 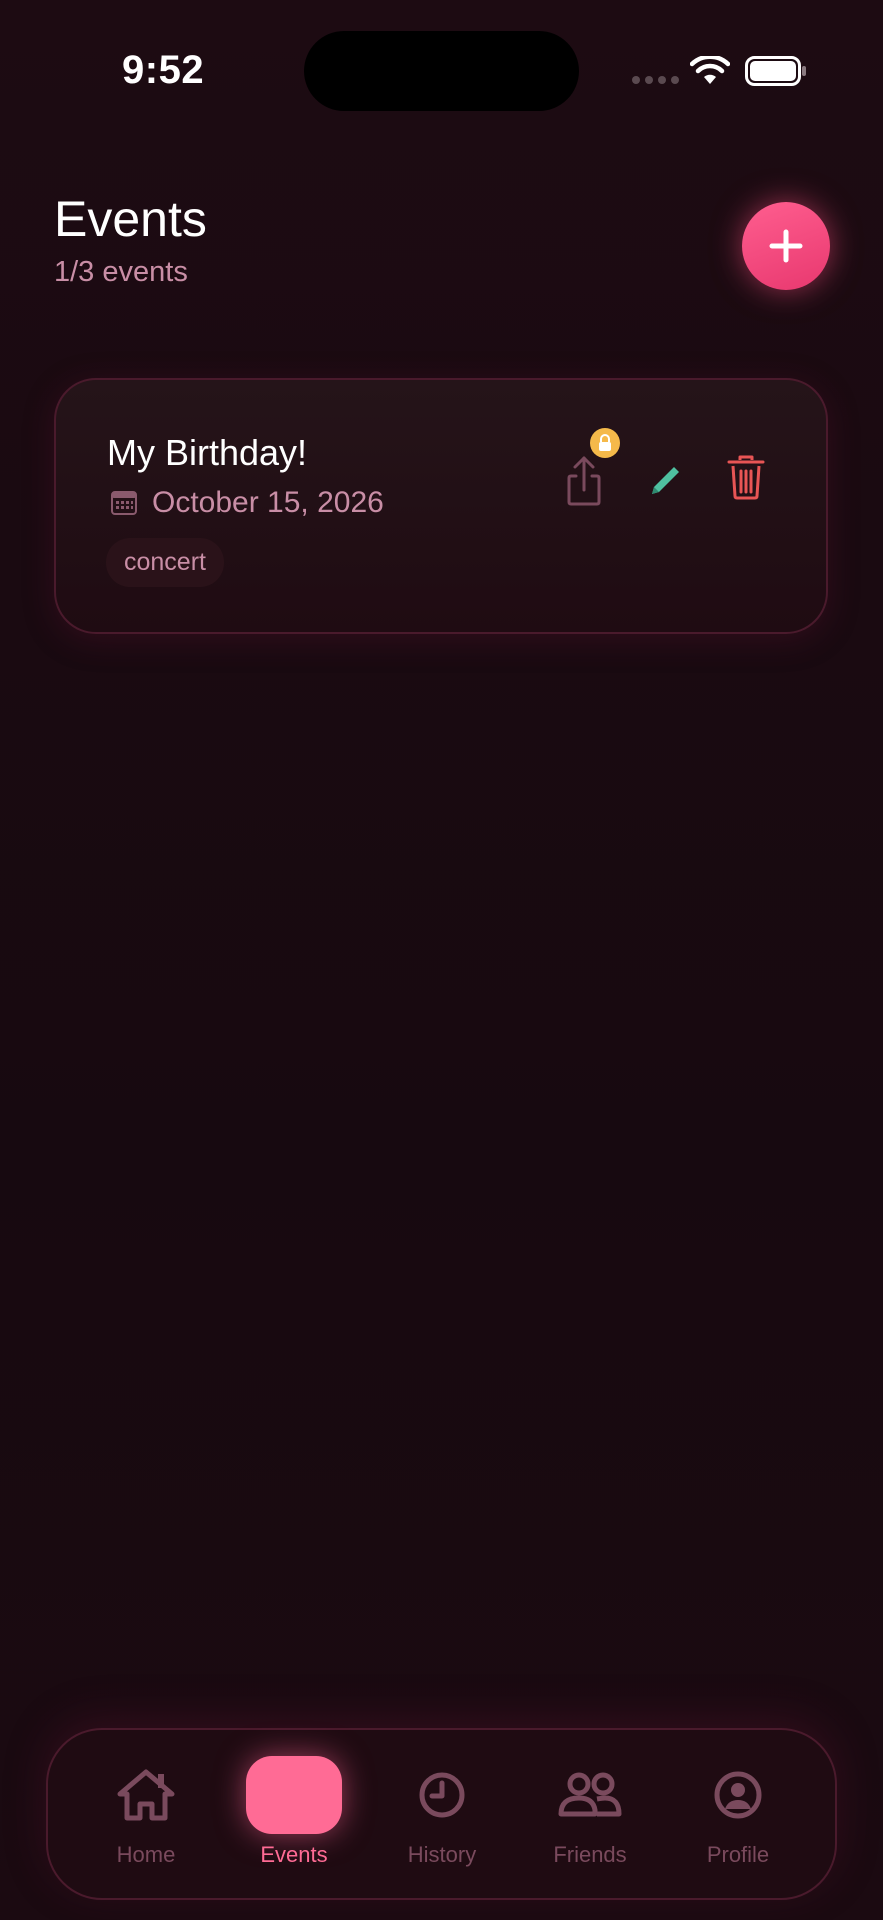 What do you see at coordinates (775, 71) in the screenshot?
I see `battery-icon` at bounding box center [775, 71].